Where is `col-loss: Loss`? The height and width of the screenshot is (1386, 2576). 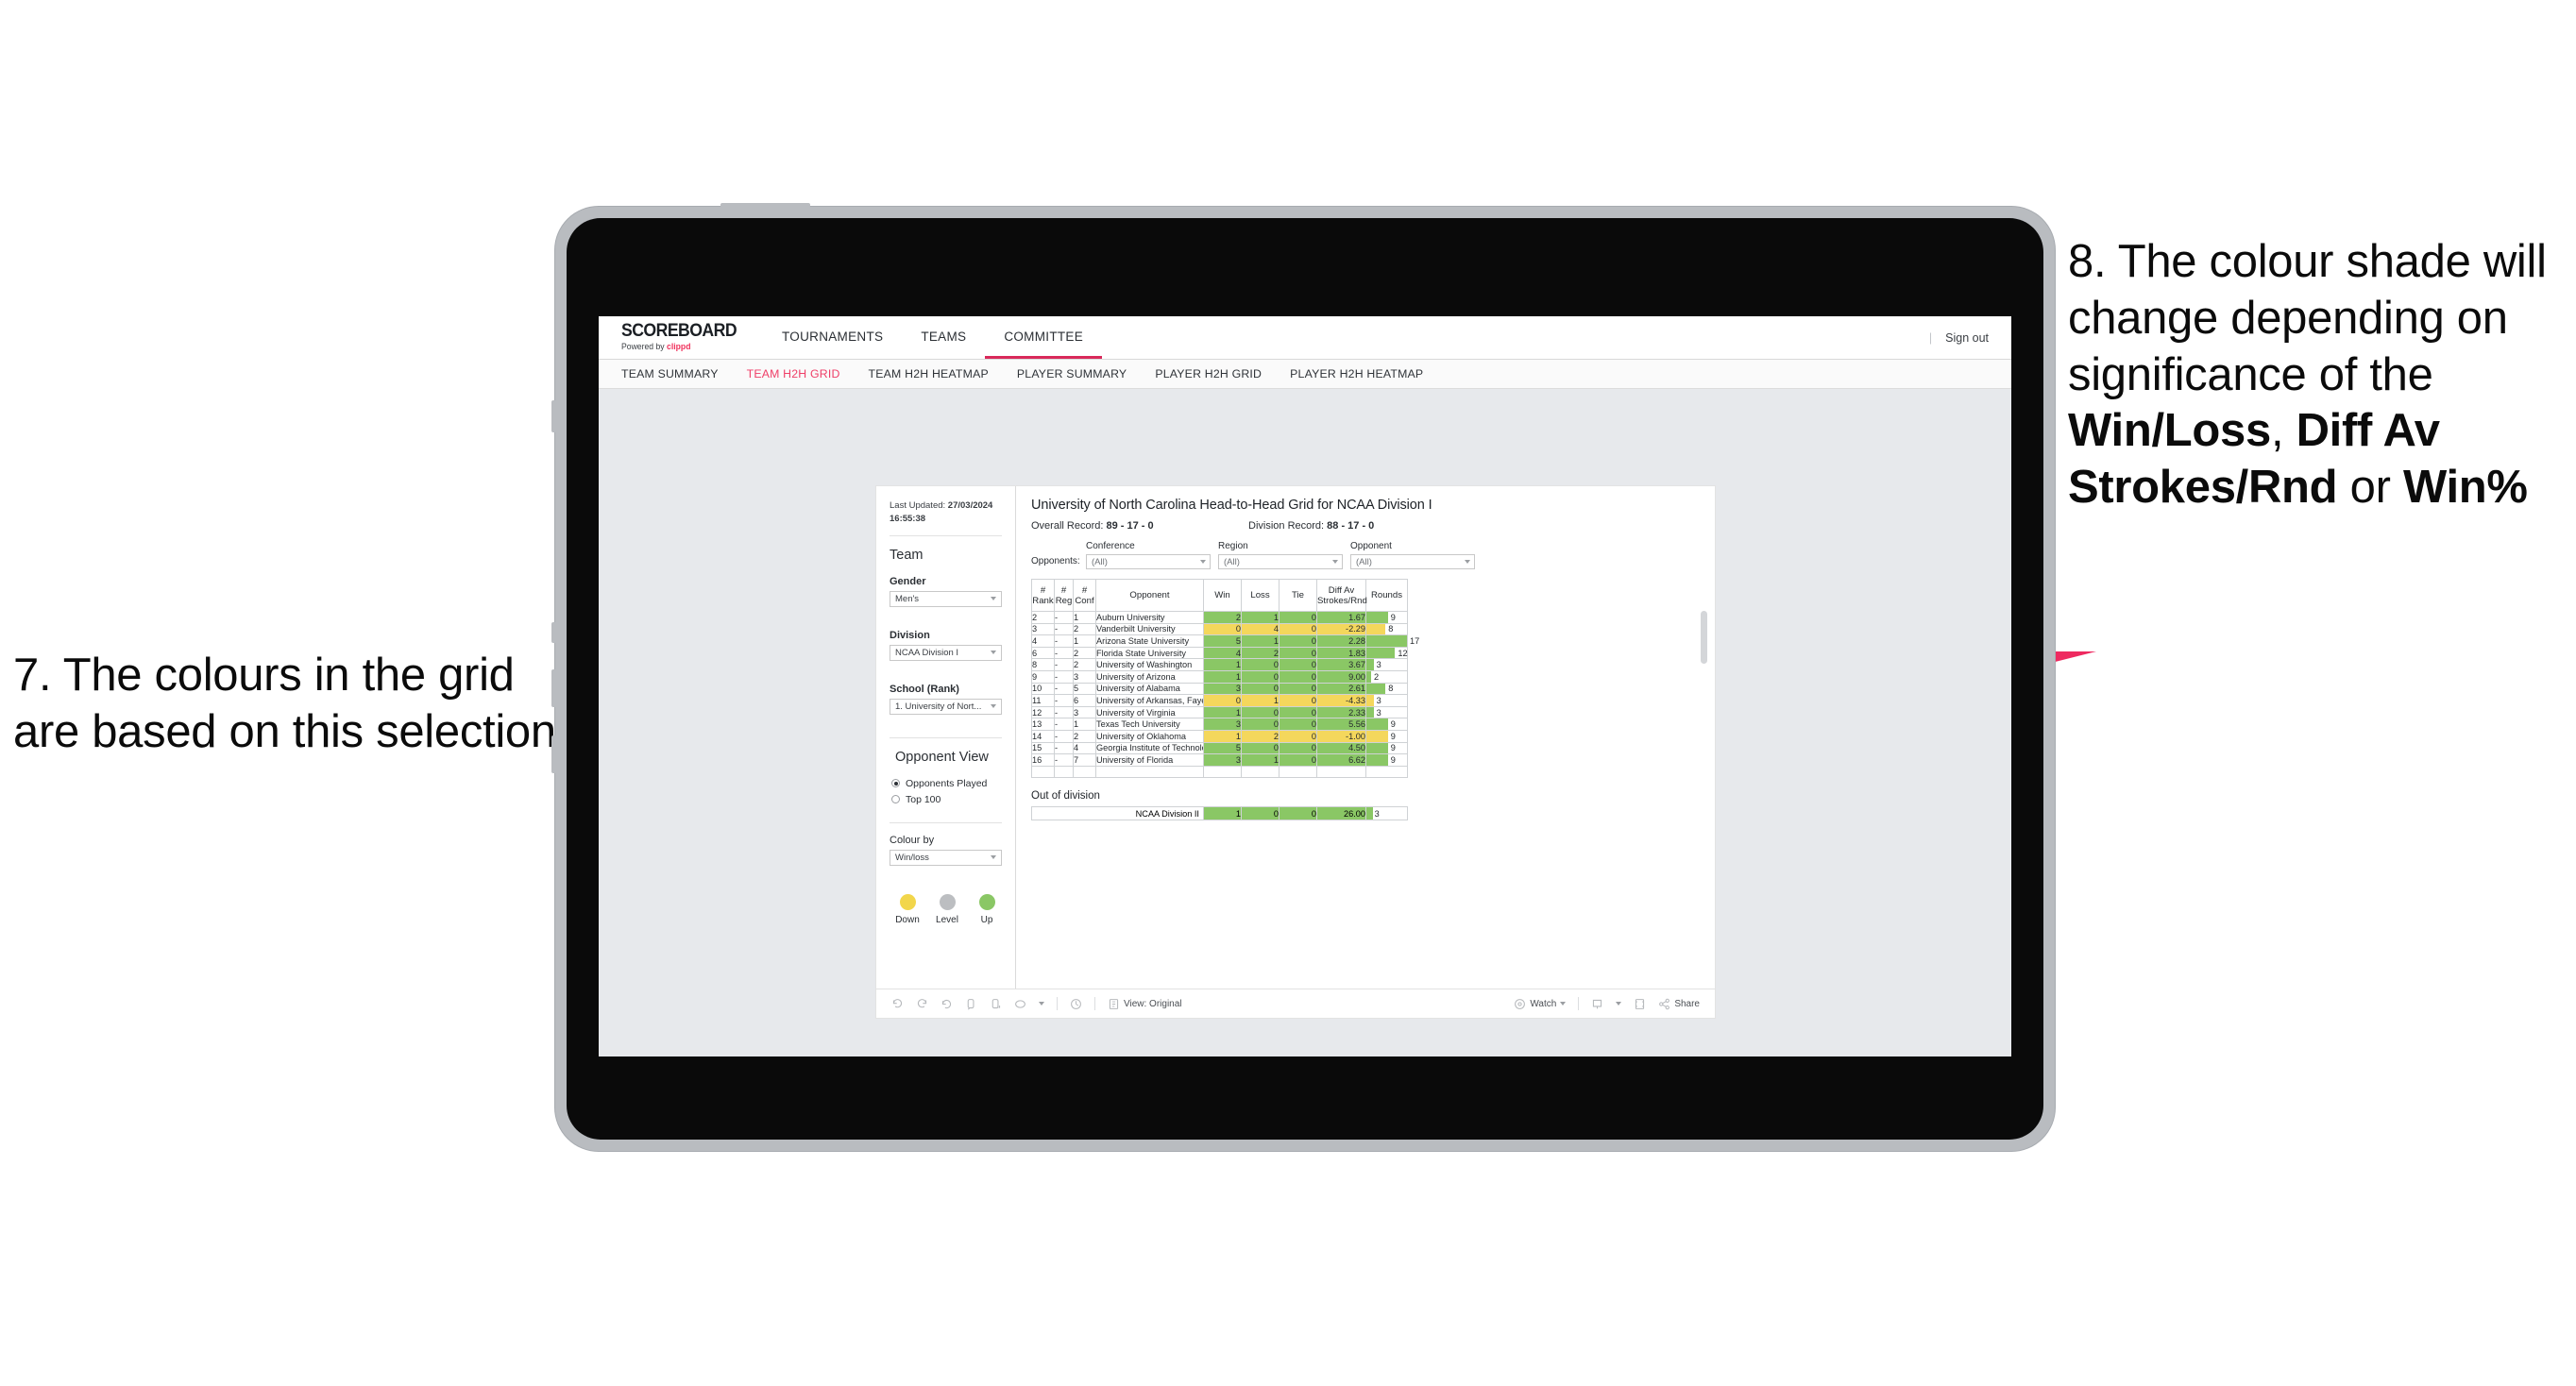 col-loss: Loss is located at coordinates (1260, 595).